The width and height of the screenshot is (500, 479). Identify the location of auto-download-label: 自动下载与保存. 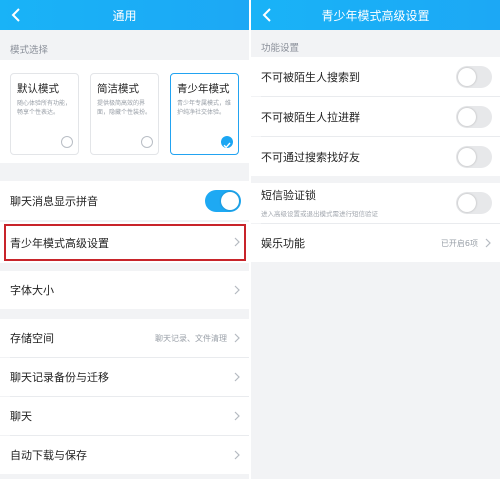
(48, 455).